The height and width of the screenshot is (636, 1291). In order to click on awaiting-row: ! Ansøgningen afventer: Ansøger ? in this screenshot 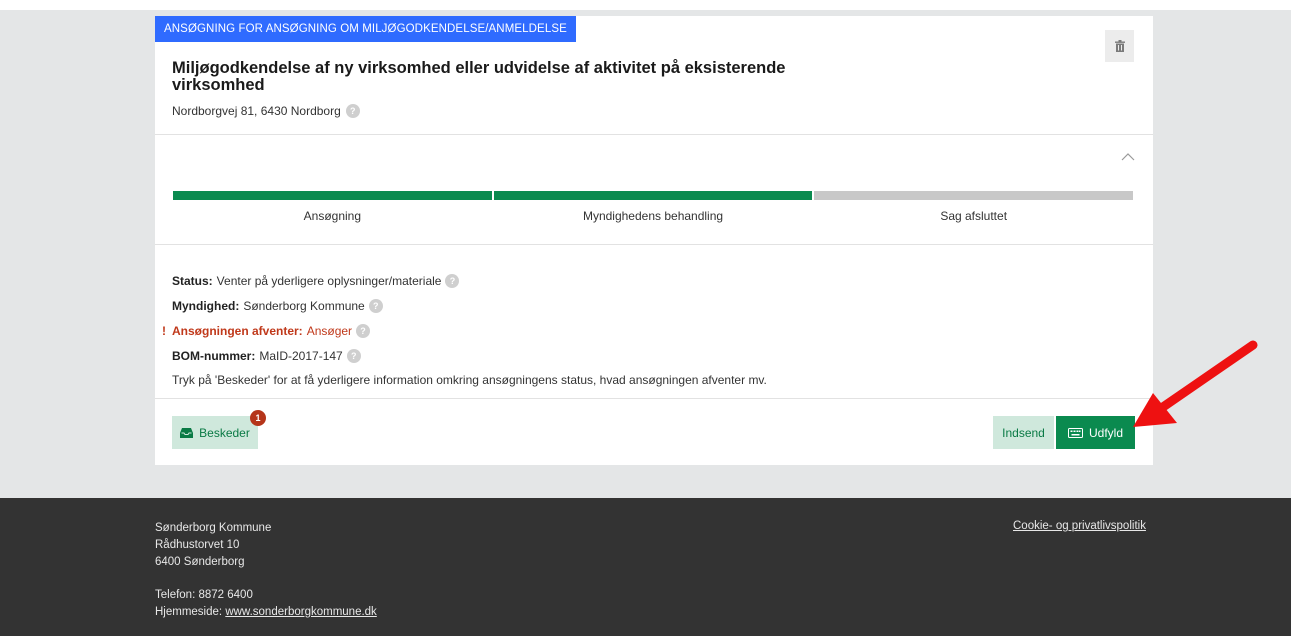, I will do `click(464, 330)`.